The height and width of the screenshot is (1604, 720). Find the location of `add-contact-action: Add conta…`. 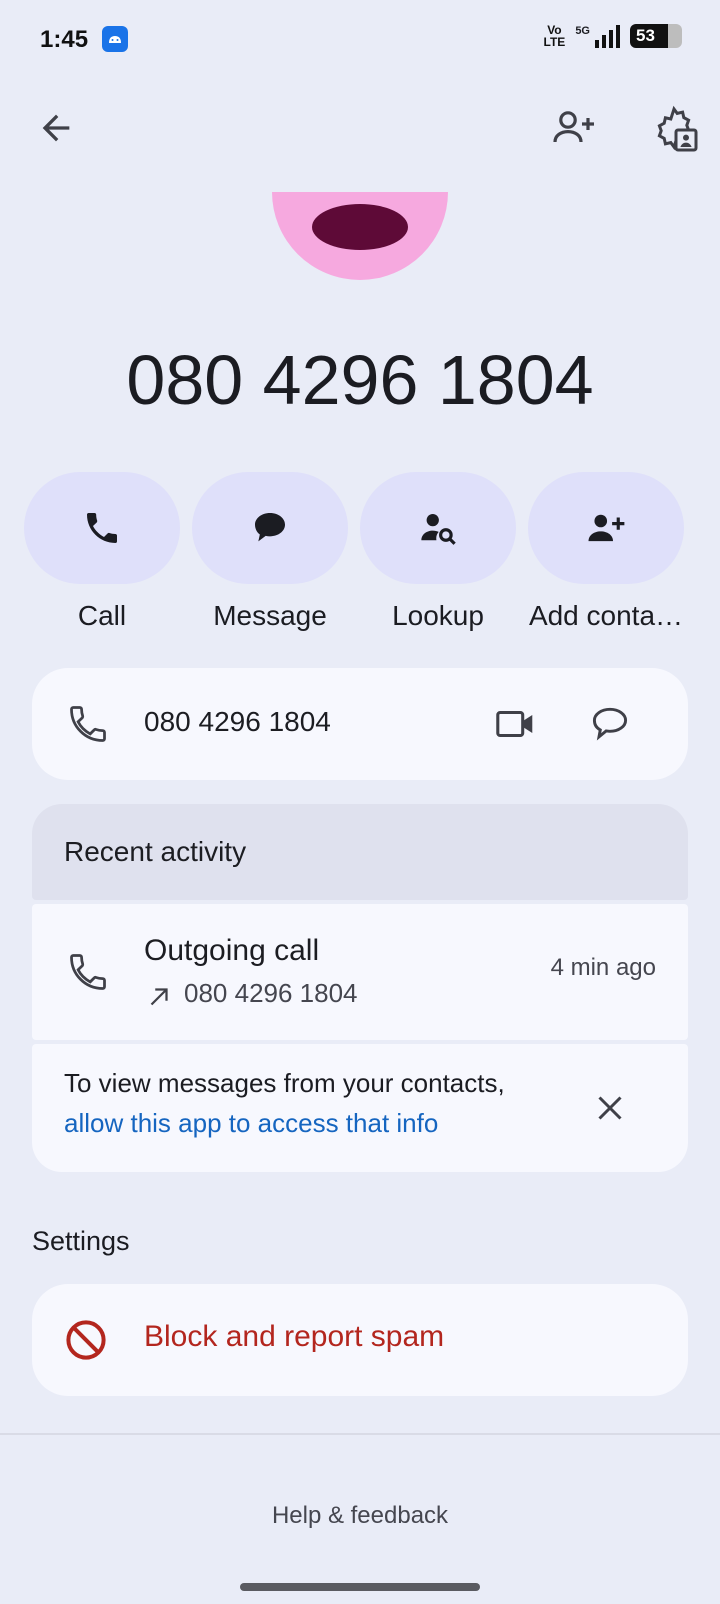

add-contact-action: Add conta… is located at coordinates (606, 552).